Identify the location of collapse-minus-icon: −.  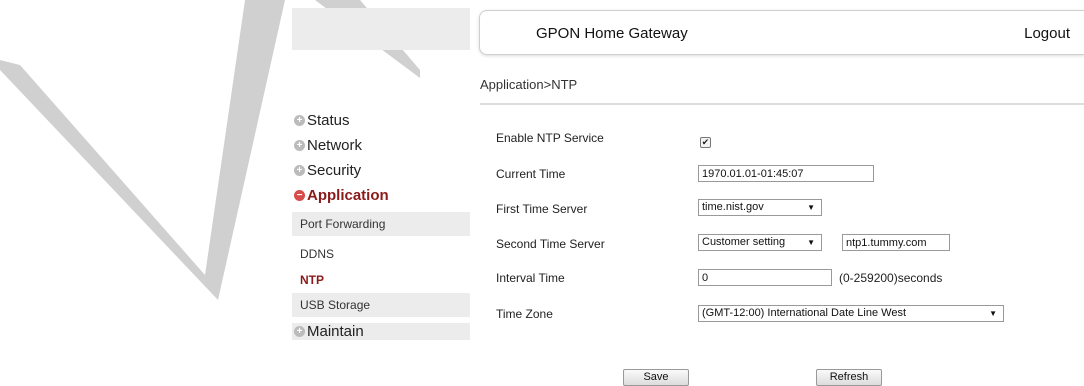
(299, 195).